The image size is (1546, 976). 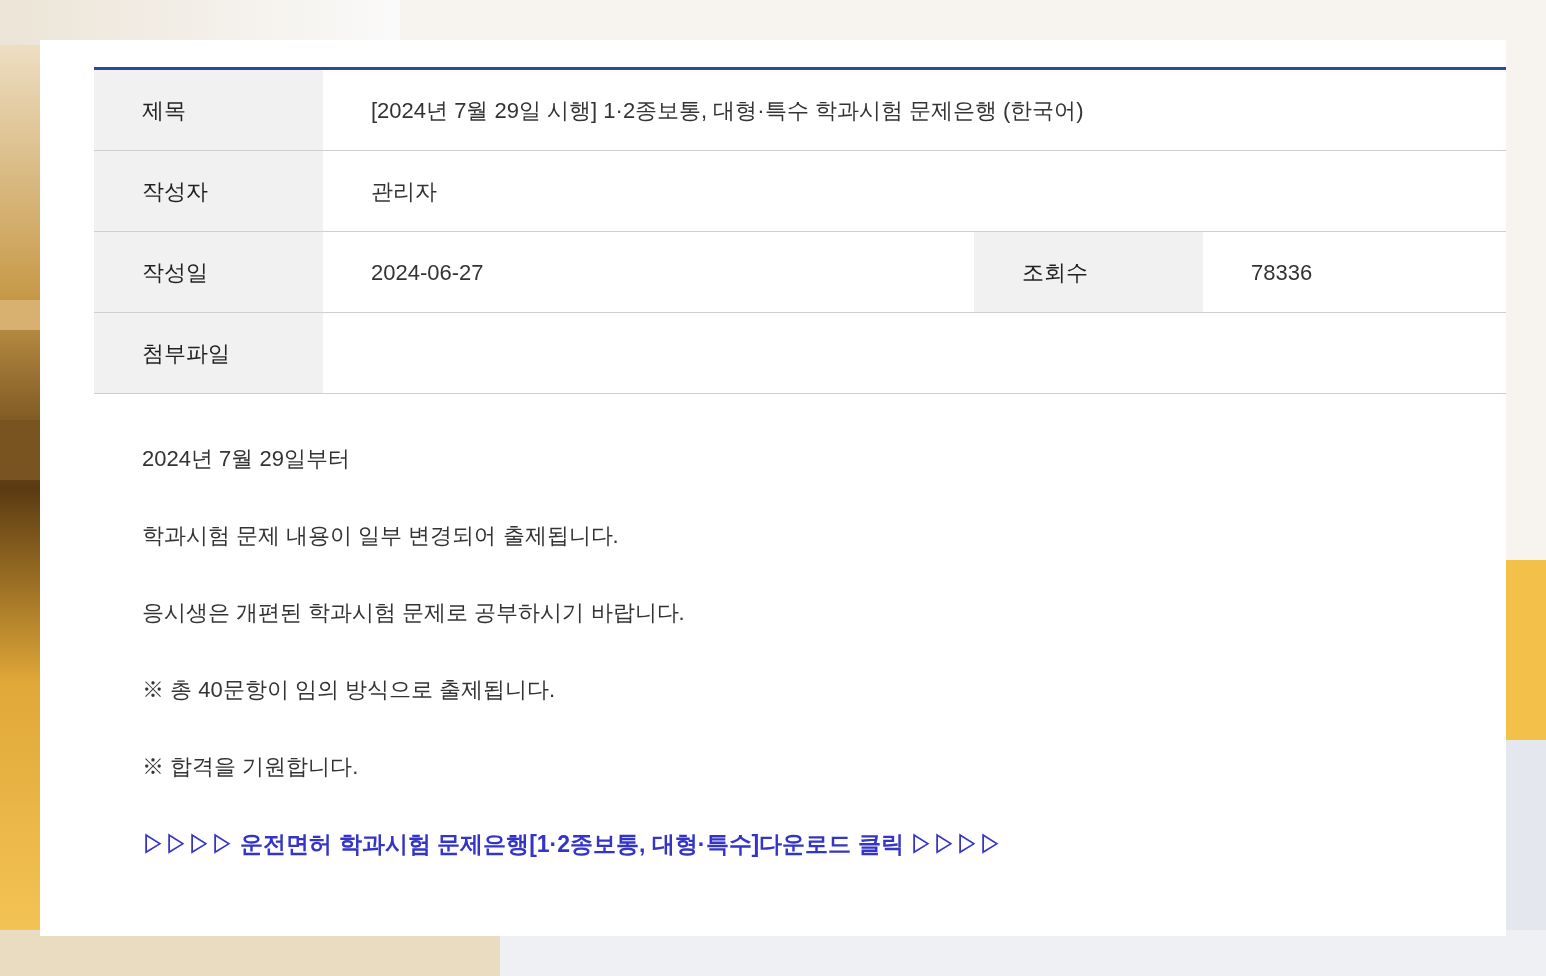 I want to click on field-value: 2024-06-27, so click(x=427, y=272).